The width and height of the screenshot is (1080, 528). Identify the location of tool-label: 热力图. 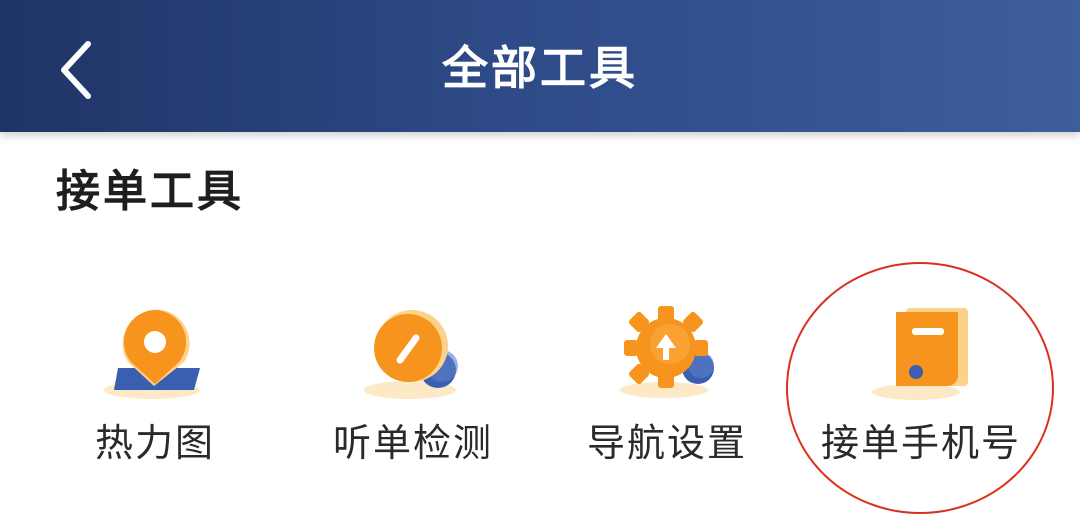
(154, 443).